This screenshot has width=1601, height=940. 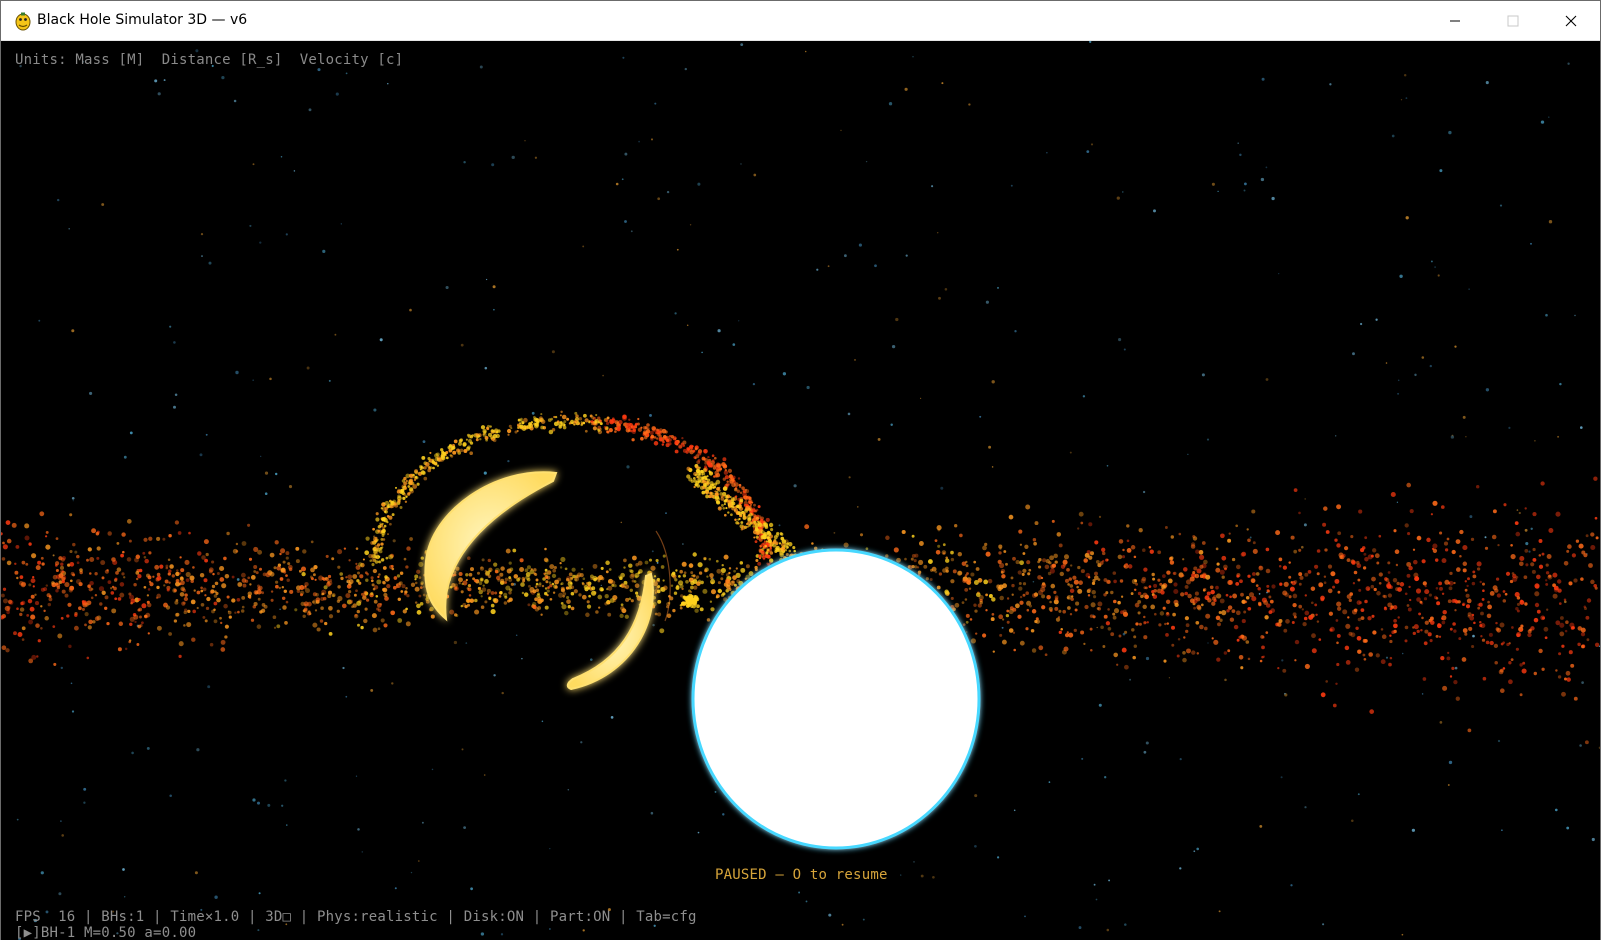 What do you see at coordinates (142, 20) in the screenshot?
I see `window-title: Black Hole Simulator 3D — v6` at bounding box center [142, 20].